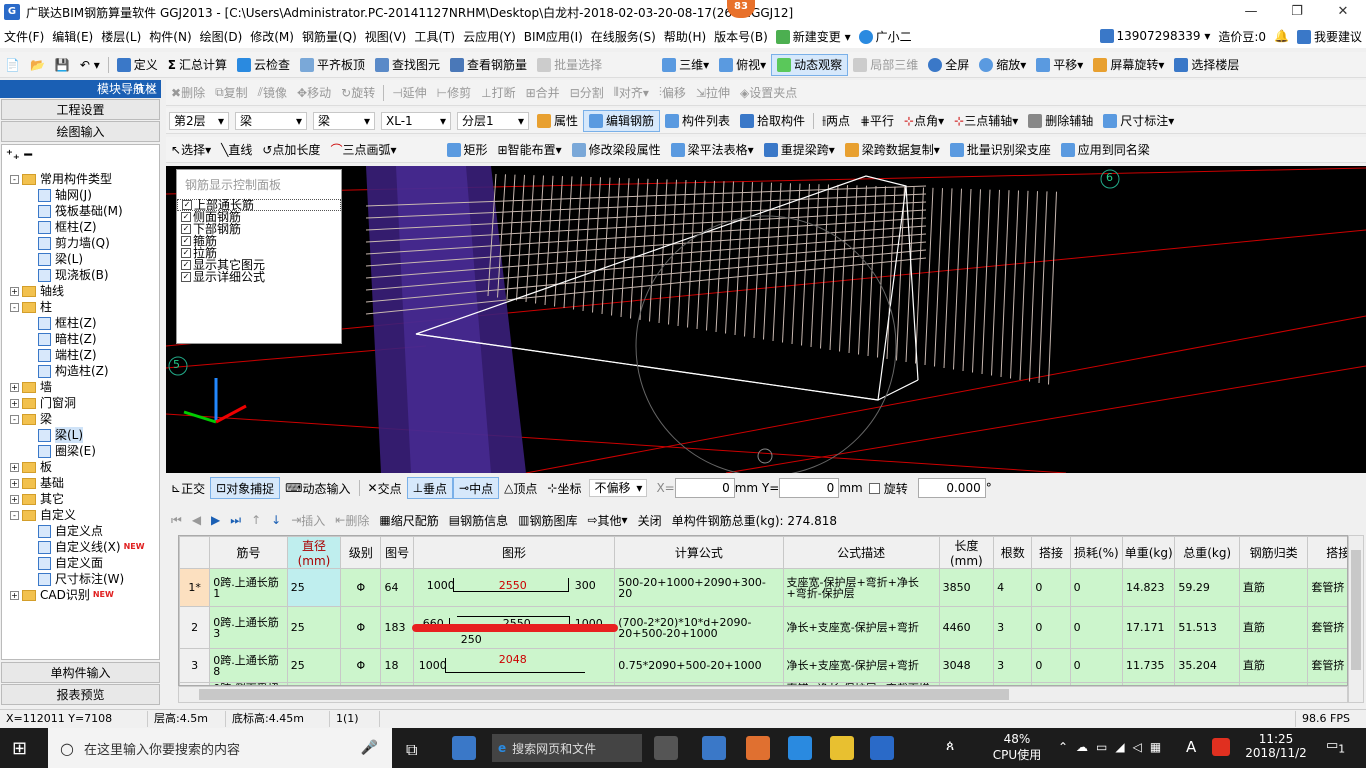 This screenshot has height=768, width=1366. Describe the element at coordinates (31, 419) in the screenshot. I see `tree-folder: -梁` at that location.